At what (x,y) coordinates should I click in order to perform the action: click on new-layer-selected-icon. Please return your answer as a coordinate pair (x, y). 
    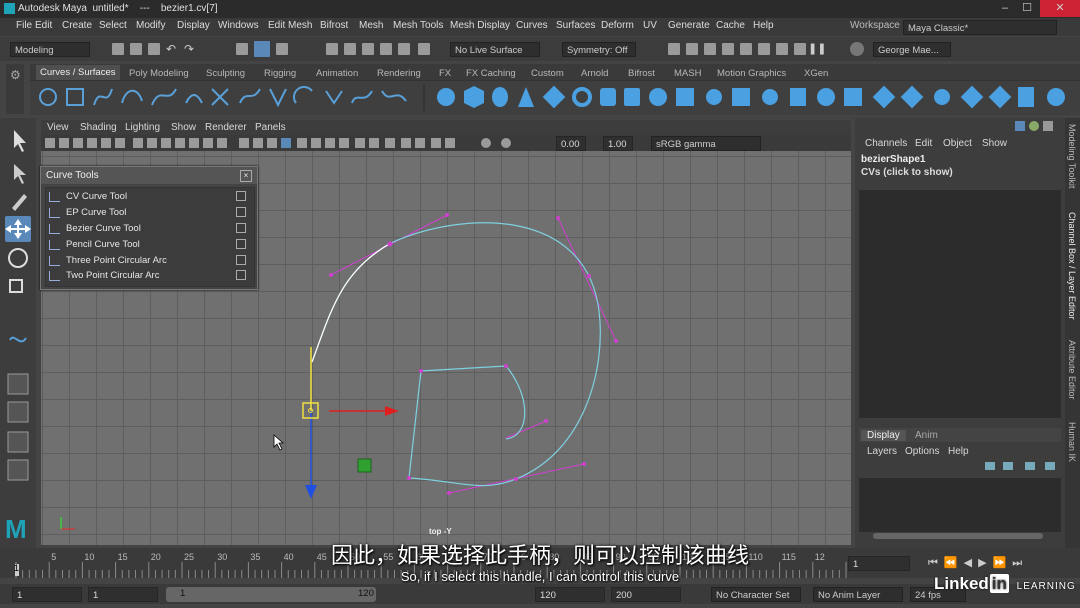
    Looking at the image, I should click on (1050, 466).